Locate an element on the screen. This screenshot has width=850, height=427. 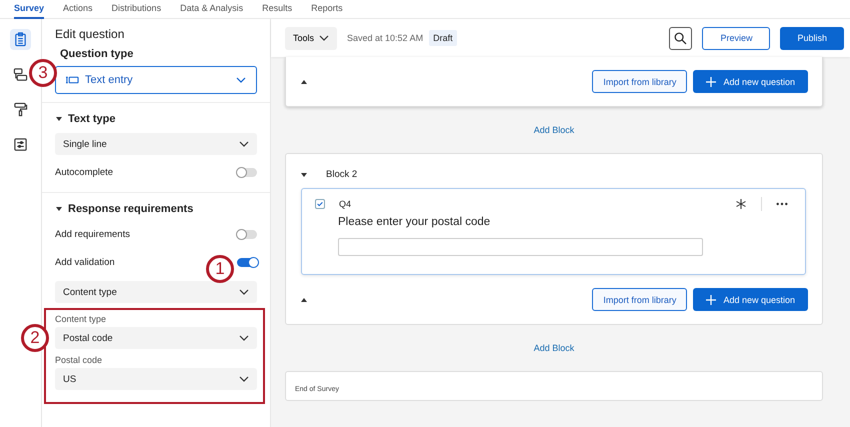
toggle-label: Add validation is located at coordinates (85, 262).